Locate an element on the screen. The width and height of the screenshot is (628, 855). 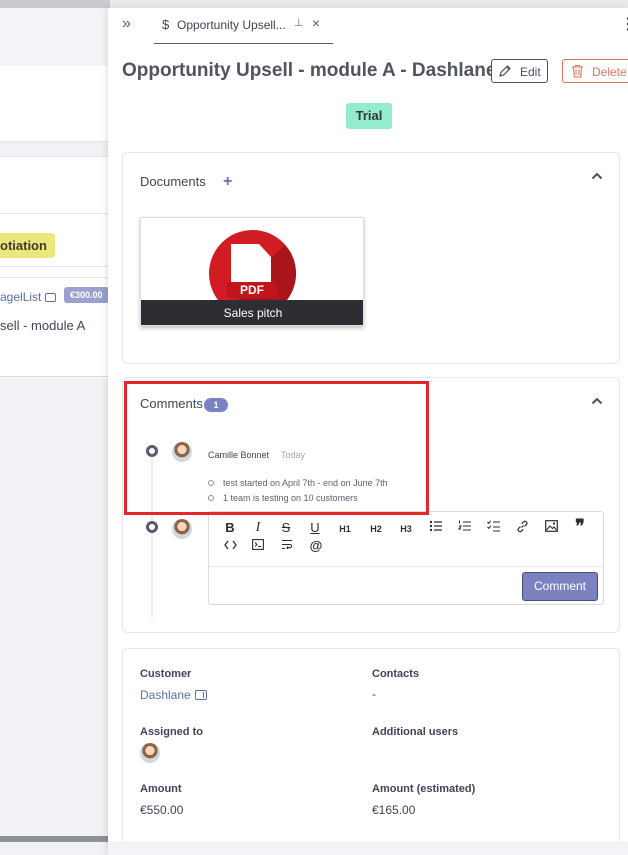
editor-toolbar: B I S U H1 H2 H3 ❞ @ is located at coordinates (406, 539).